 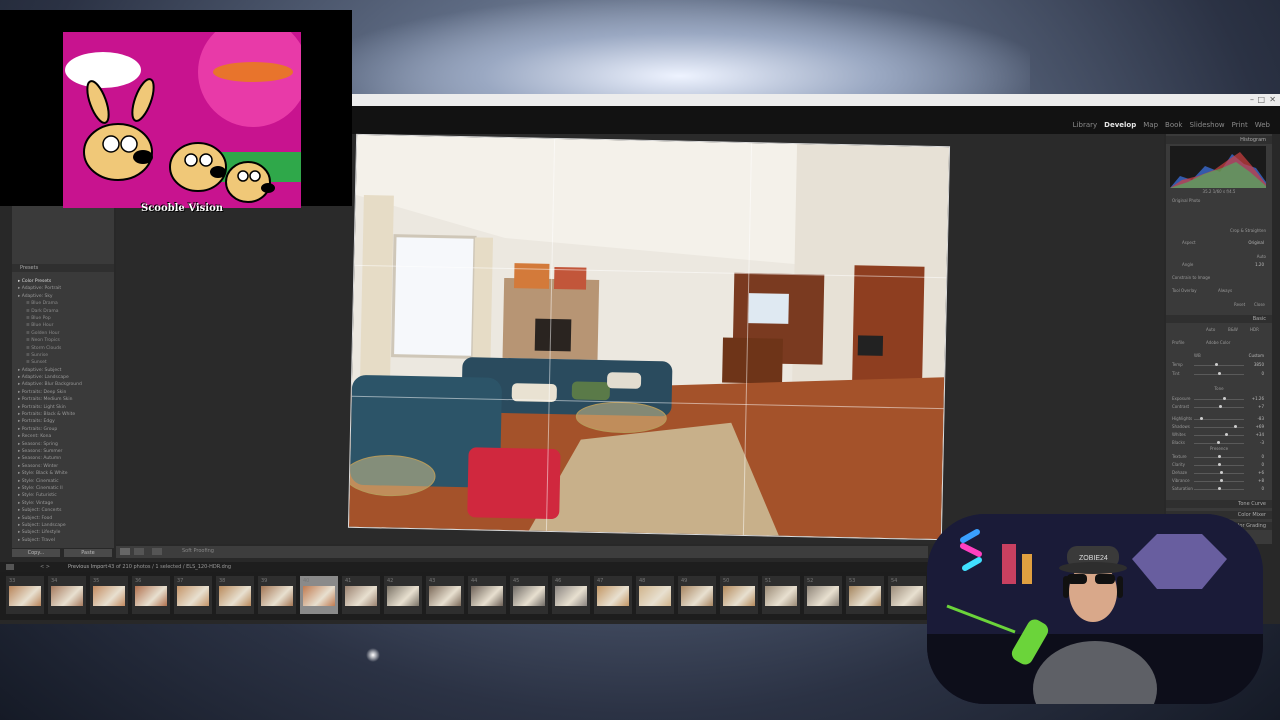 I want to click on filmstrip-thumbnail: 44, so click(x=487, y=595).